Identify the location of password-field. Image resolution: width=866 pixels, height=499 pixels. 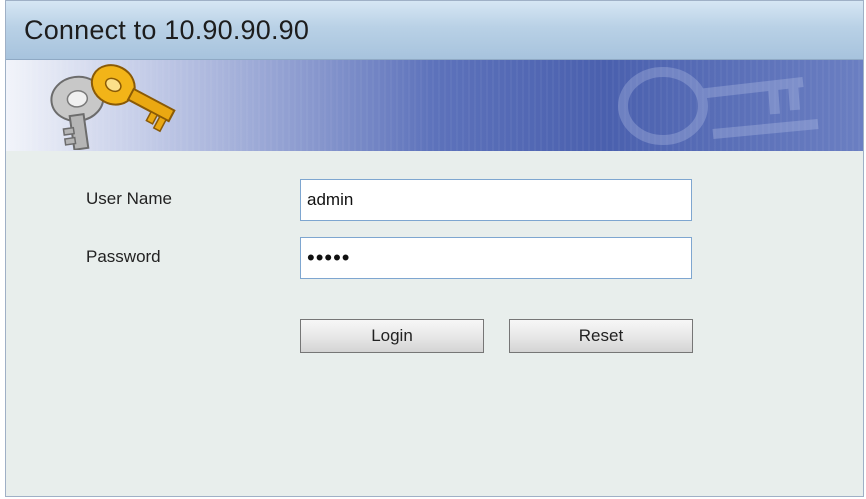
(496, 258).